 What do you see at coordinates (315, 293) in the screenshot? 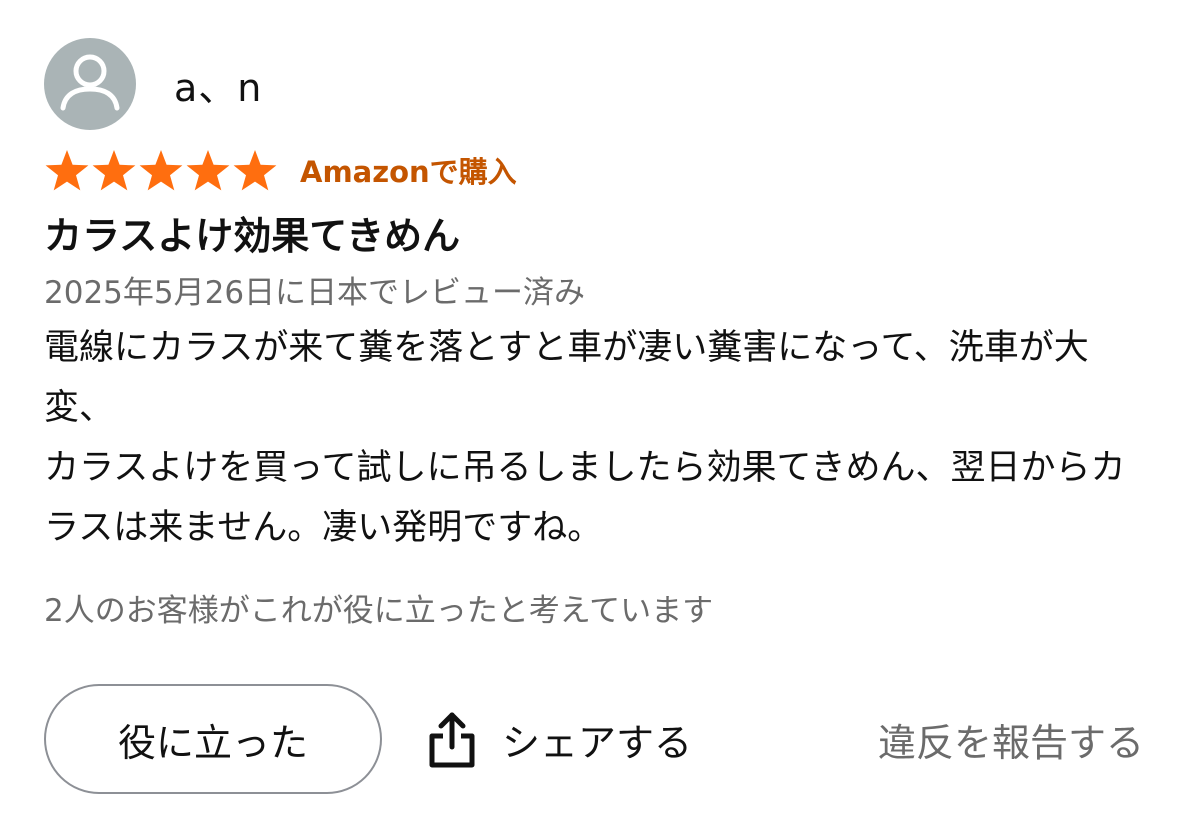
I see `review-date: 2025年5月26日に日本でレビュー済み` at bounding box center [315, 293].